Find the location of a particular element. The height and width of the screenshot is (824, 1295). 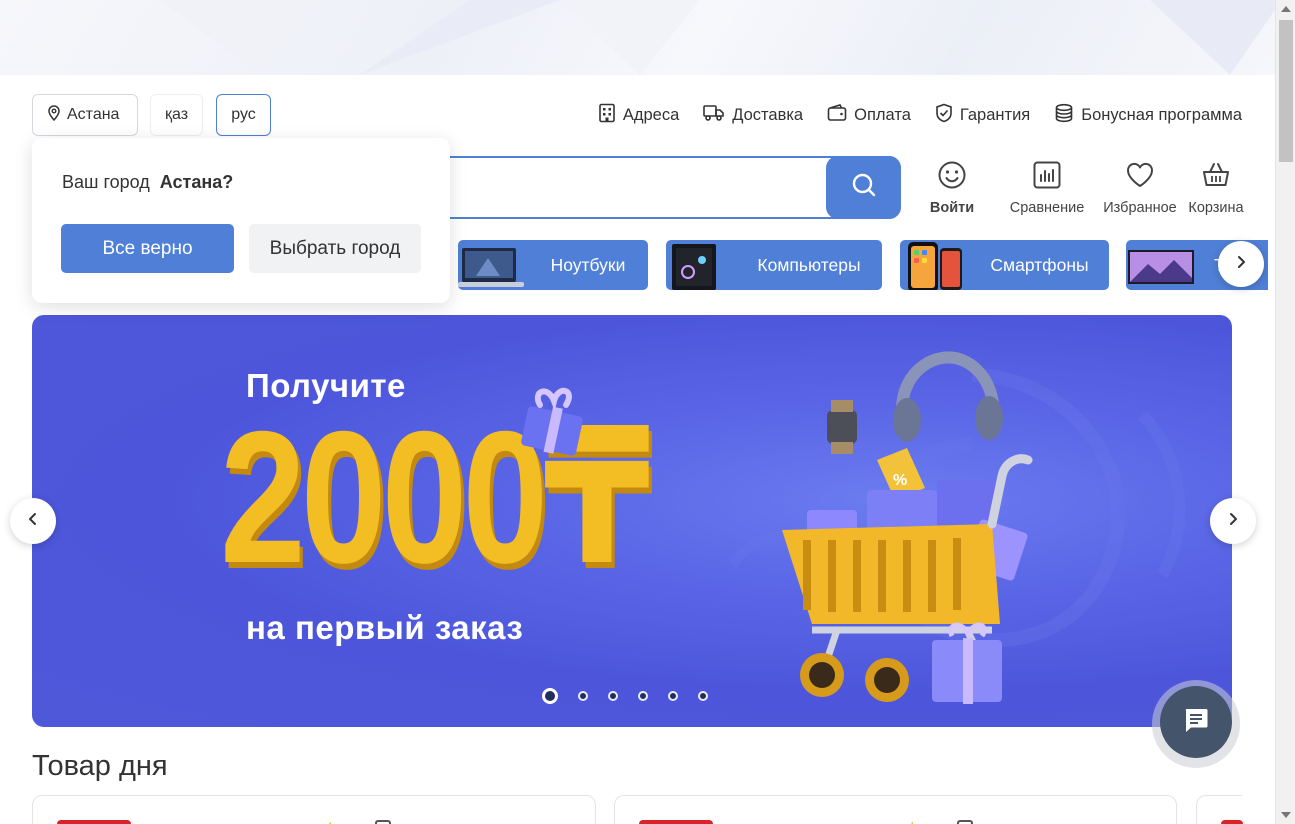

smartphone-thumbnail is located at coordinates (935, 265).